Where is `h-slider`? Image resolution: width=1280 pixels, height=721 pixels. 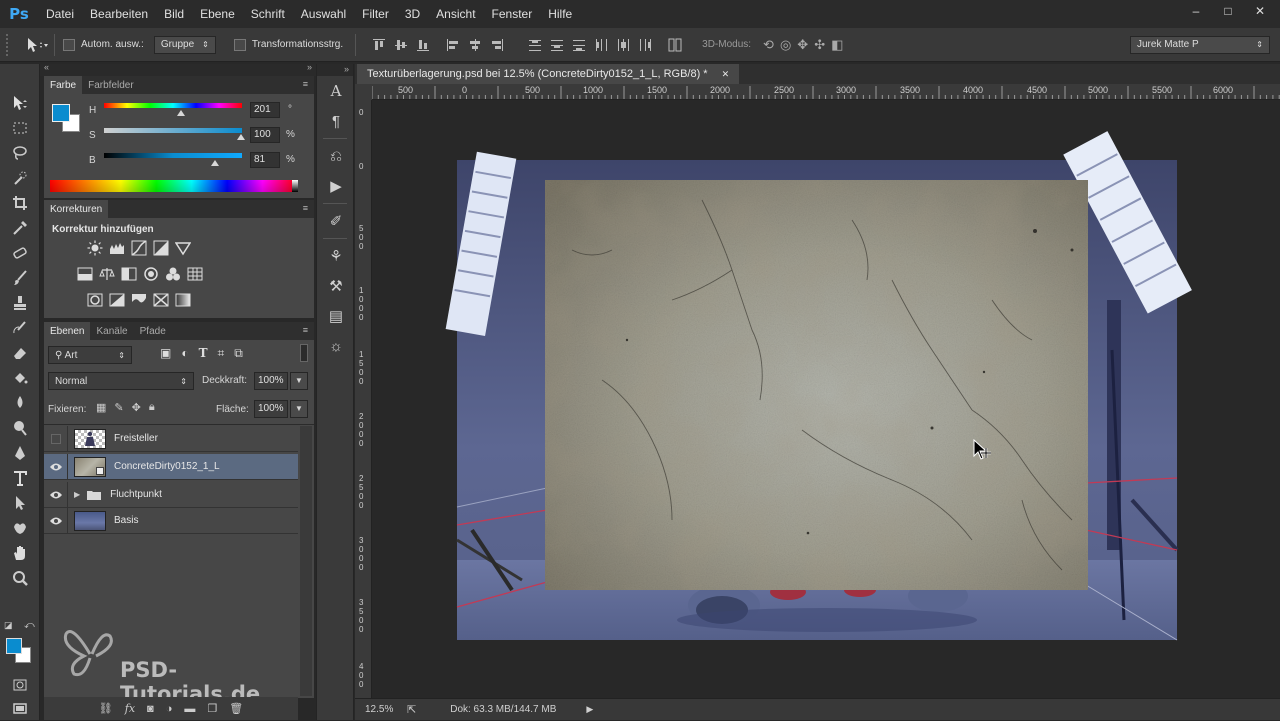 h-slider is located at coordinates (173, 105).